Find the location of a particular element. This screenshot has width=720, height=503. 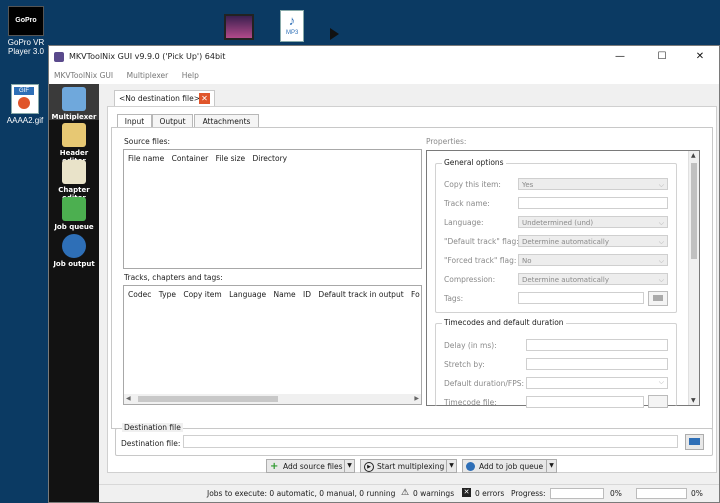

sidebar-item-header-editor: Header editor is located at coordinates (74, 144).